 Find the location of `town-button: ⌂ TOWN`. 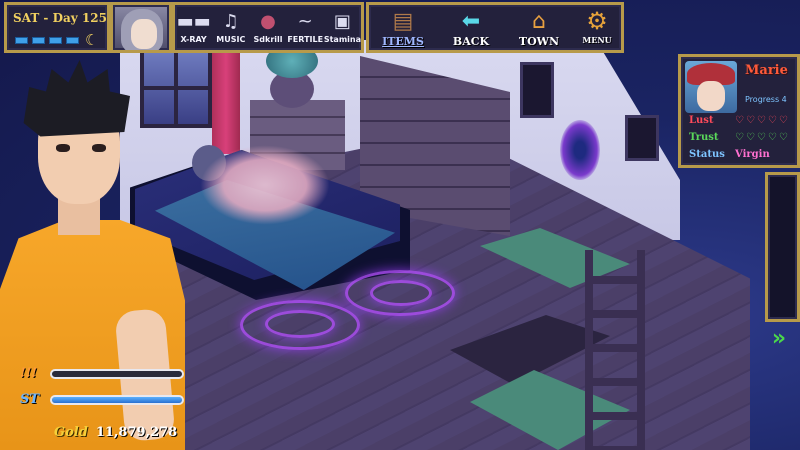

town-button: ⌂ TOWN is located at coordinates (539, 28).